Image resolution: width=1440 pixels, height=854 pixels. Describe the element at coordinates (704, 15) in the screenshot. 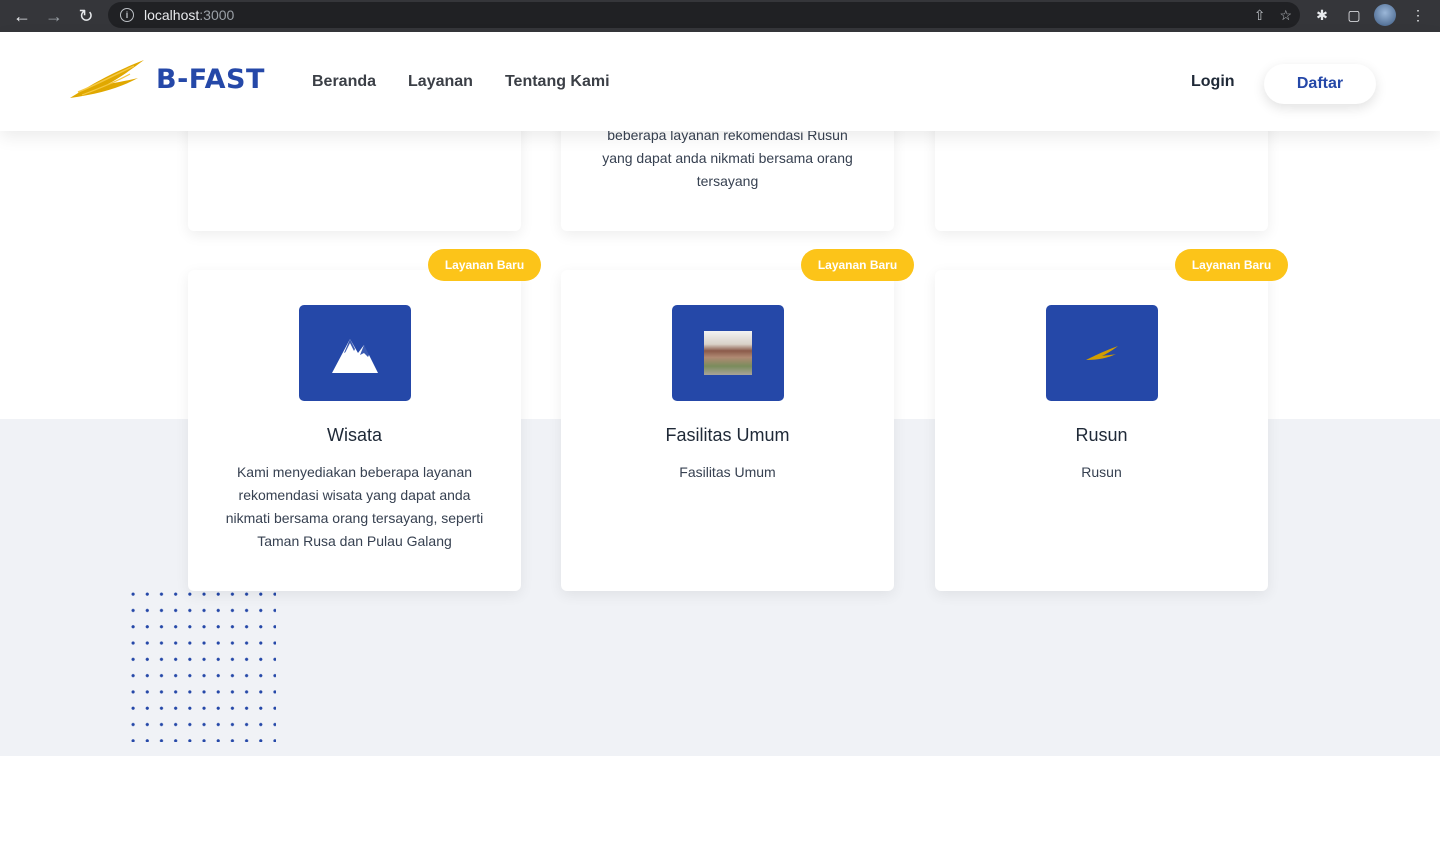

I see `address-bar: i localhost:3000 ⇧ ☆` at that location.